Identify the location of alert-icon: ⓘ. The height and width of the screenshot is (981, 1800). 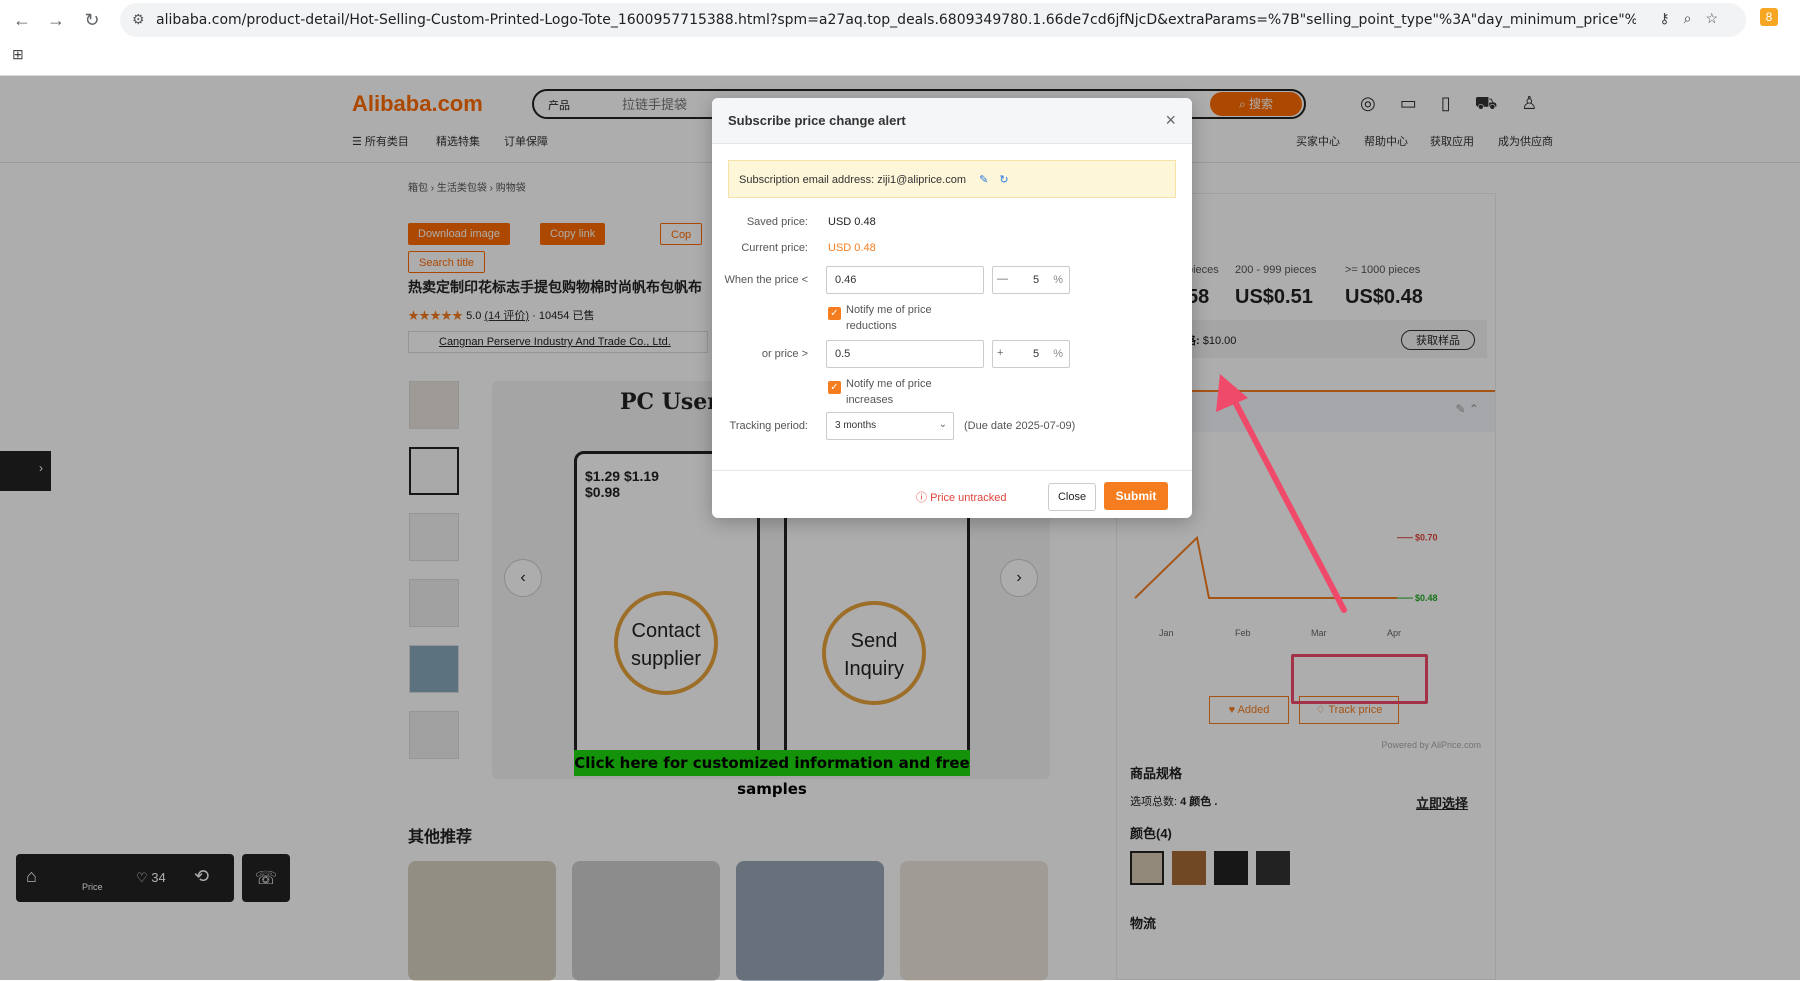
(923, 498).